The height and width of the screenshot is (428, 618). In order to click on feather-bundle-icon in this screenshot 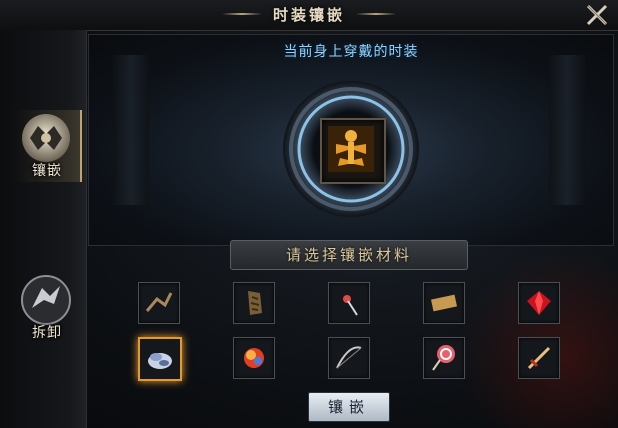, I will do `click(160, 361)`.